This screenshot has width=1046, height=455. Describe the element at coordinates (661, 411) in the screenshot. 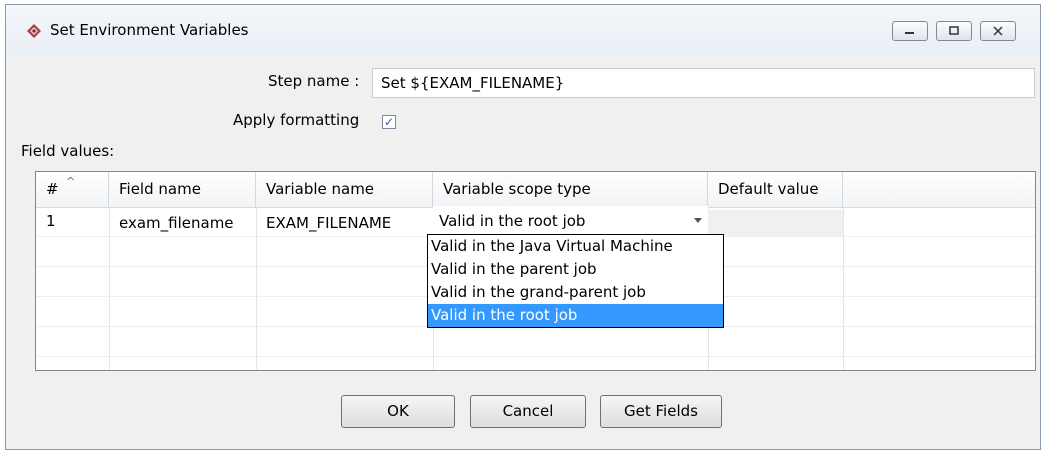

I see `get-fields-button: Get Fields` at that location.